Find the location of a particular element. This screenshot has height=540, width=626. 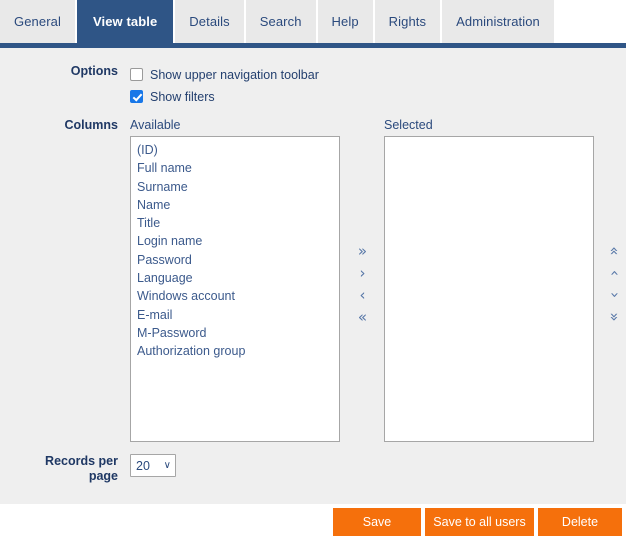

order-arrow-group: « ‹ › » is located at coordinates (613, 286).